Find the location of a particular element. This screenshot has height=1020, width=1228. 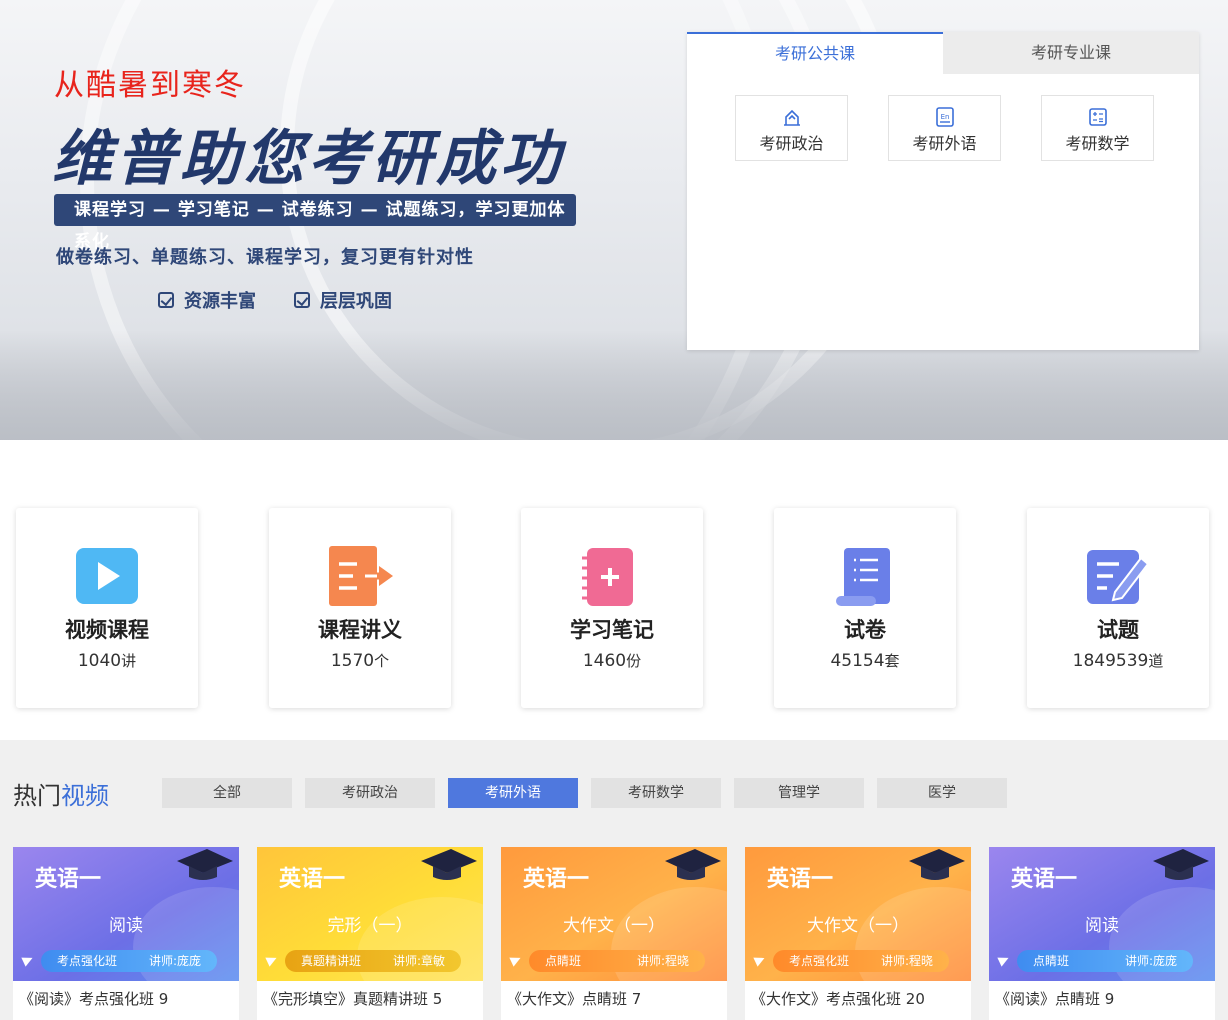

video-topic: 完形（一） is located at coordinates (370, 926).